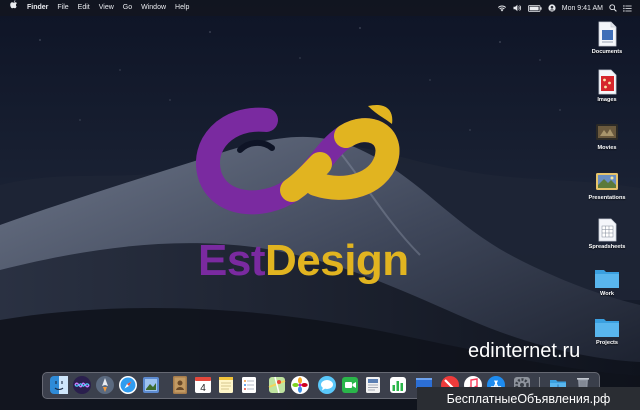 Image resolution: width=640 pixels, height=410 pixels. I want to click on contacts-icon, so click(180, 385).